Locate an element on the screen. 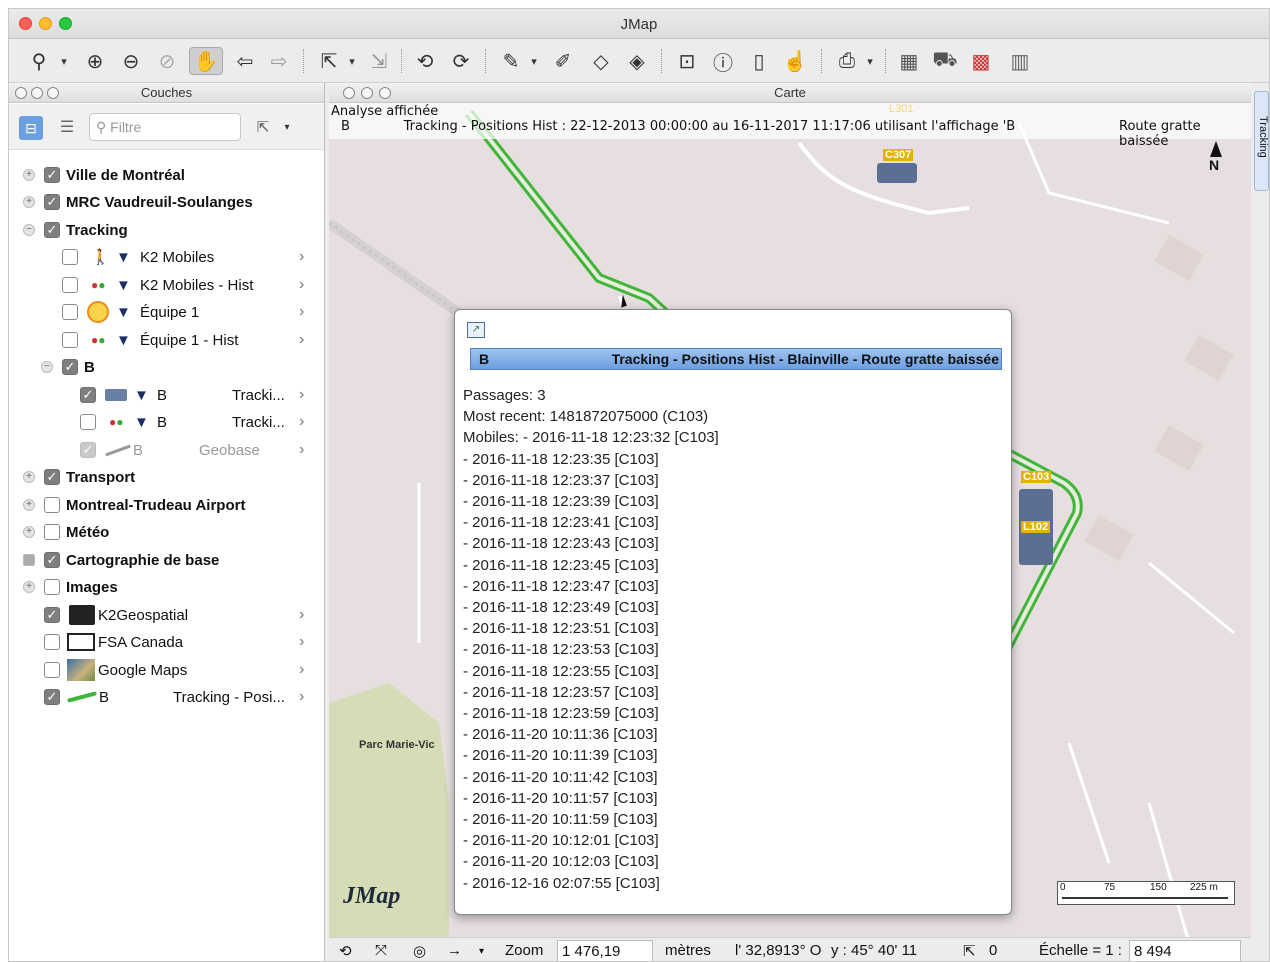  print-icon: ⎙ is located at coordinates (847, 61).